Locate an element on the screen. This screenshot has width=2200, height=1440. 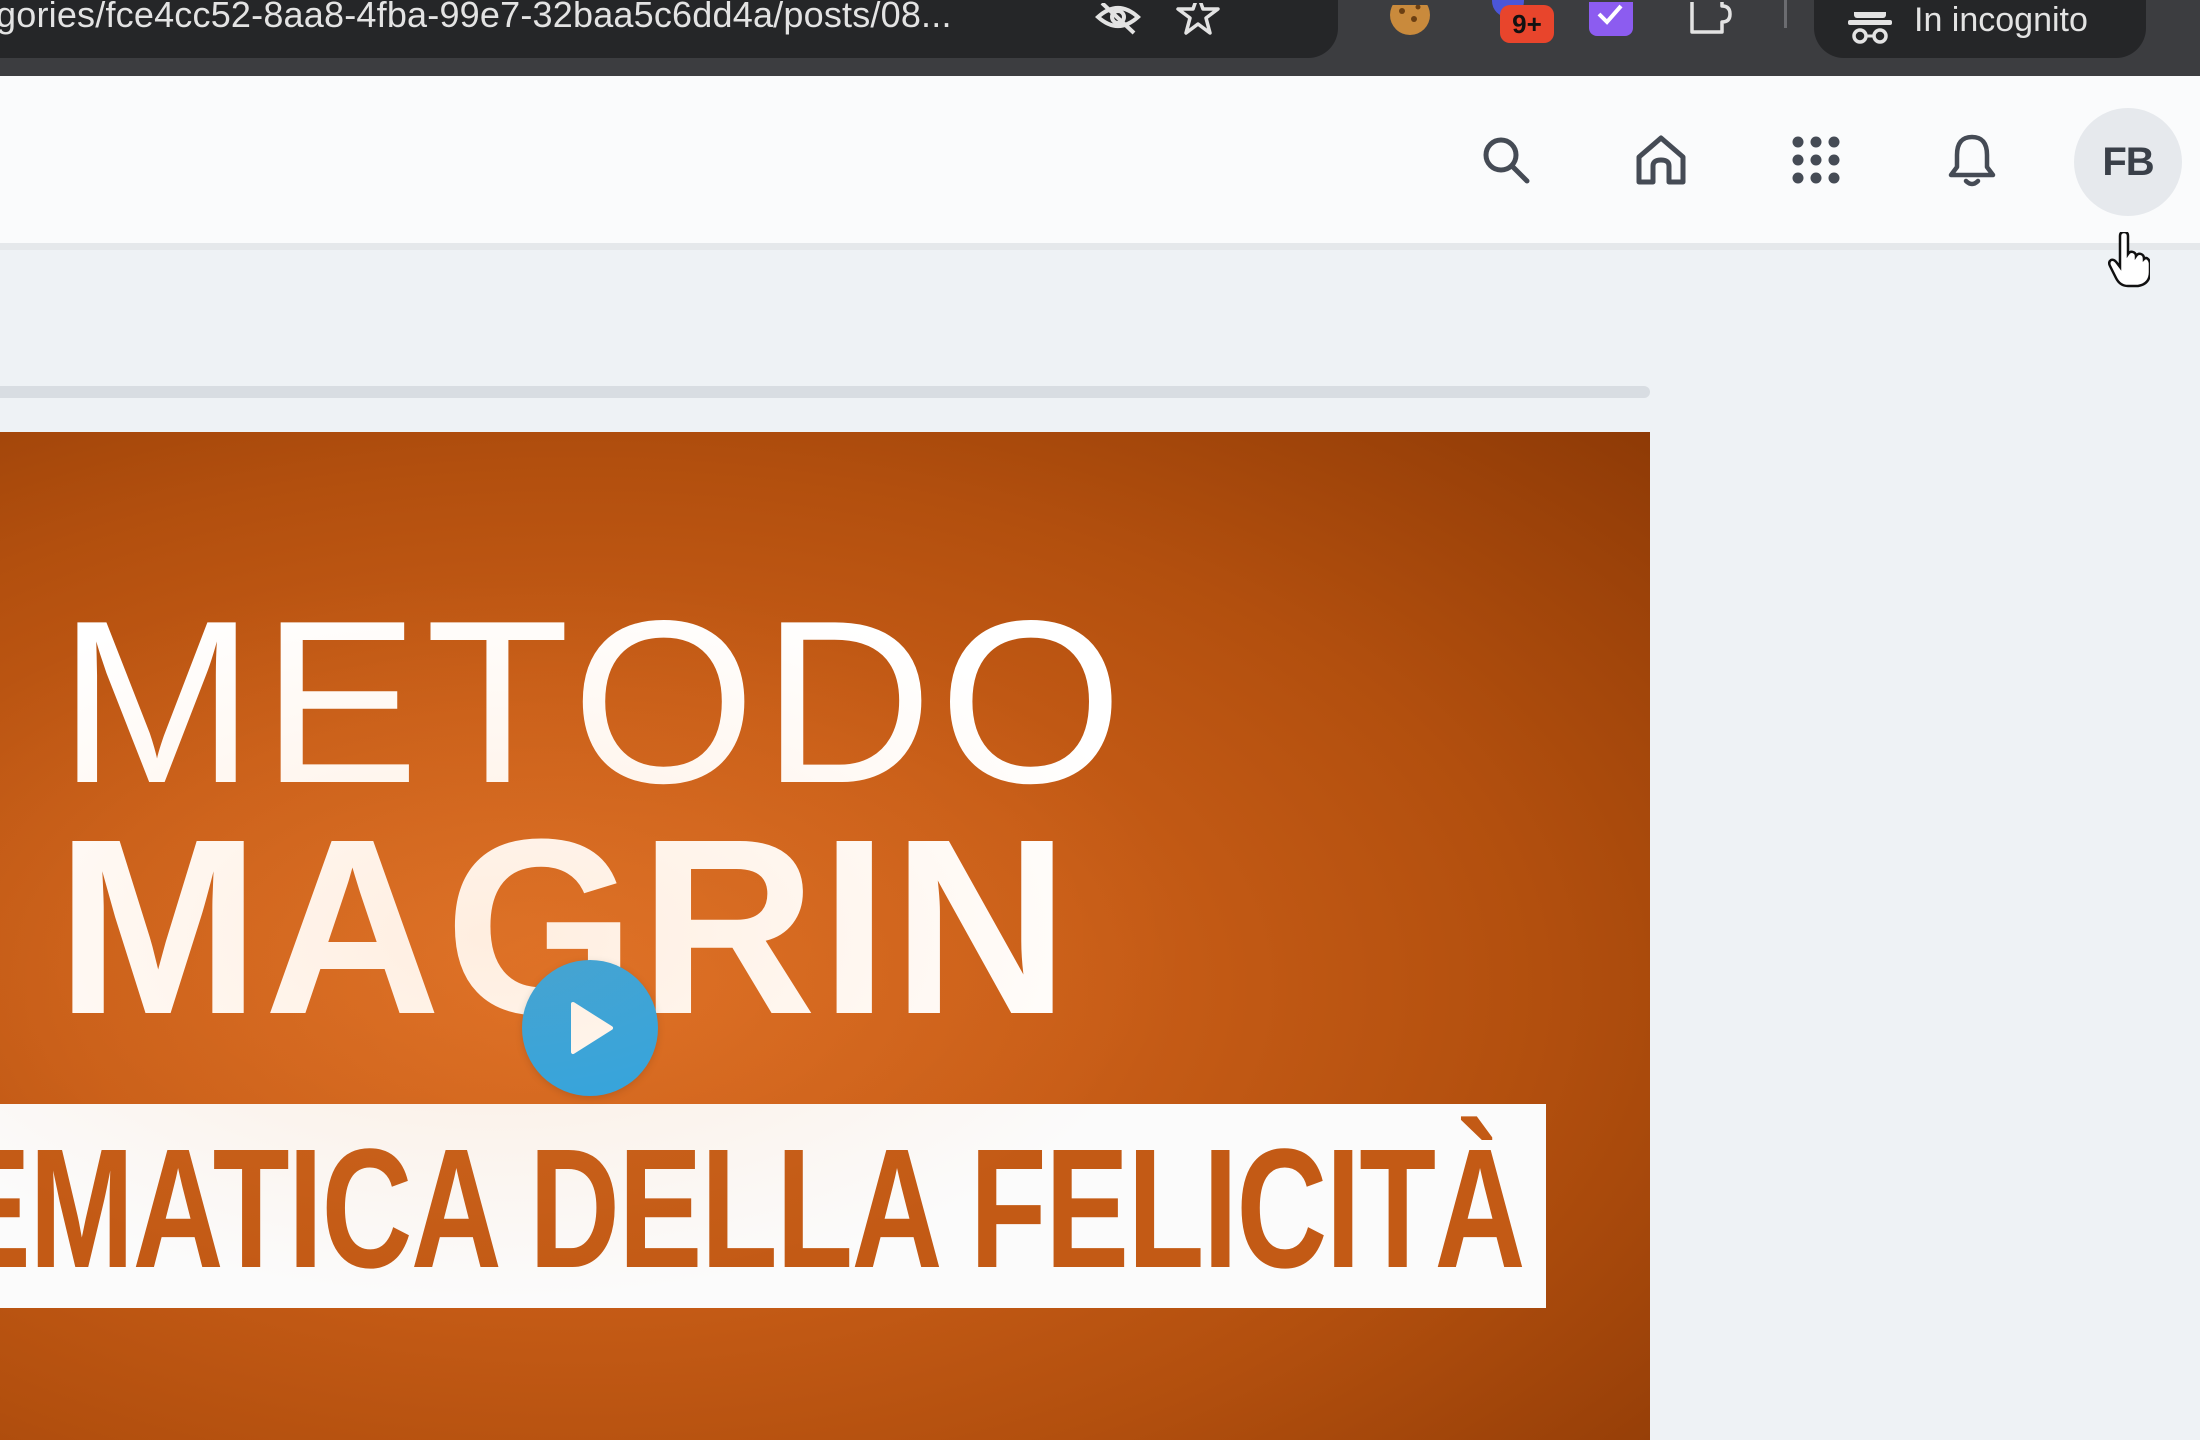
toolbar-divider is located at coordinates (1785, 14).